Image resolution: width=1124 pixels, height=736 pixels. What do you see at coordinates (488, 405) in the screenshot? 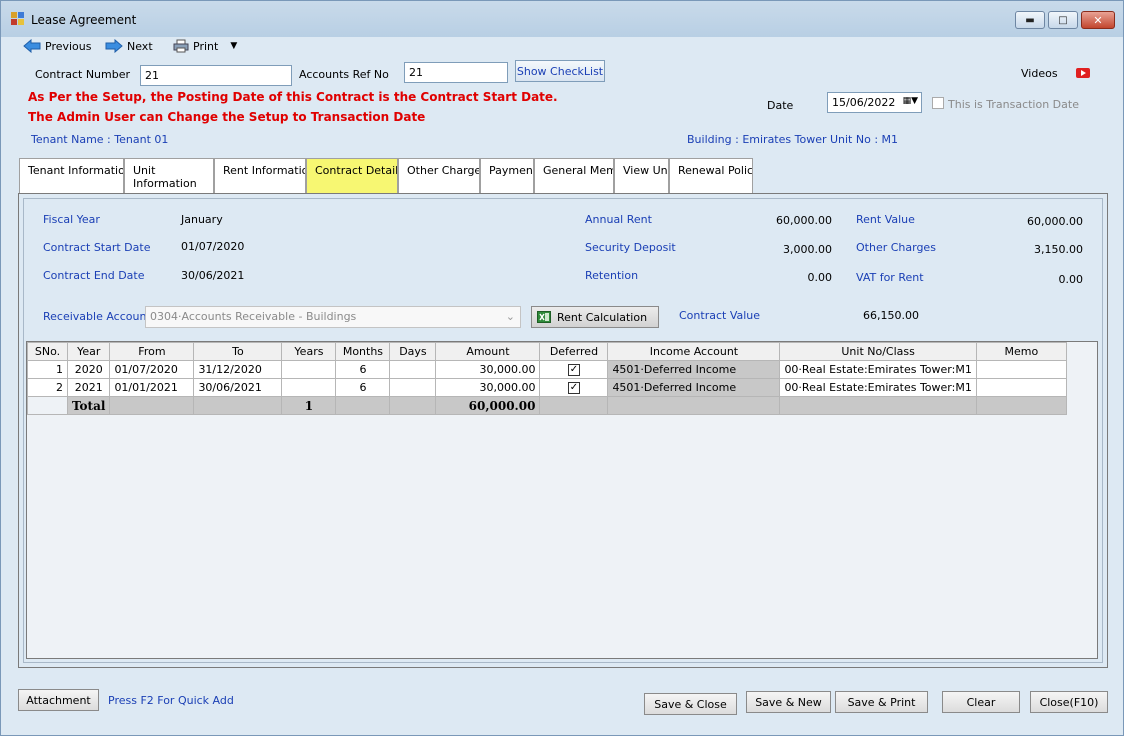
I see `total-amount: 60,000.00` at bounding box center [488, 405].